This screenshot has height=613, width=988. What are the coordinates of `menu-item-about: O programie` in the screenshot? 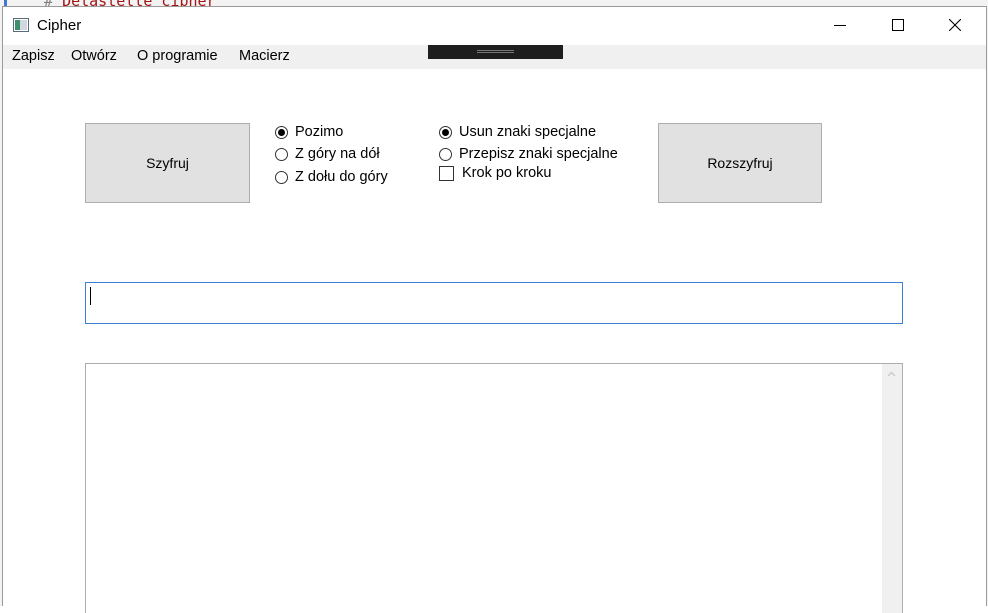 It's located at (177, 56).